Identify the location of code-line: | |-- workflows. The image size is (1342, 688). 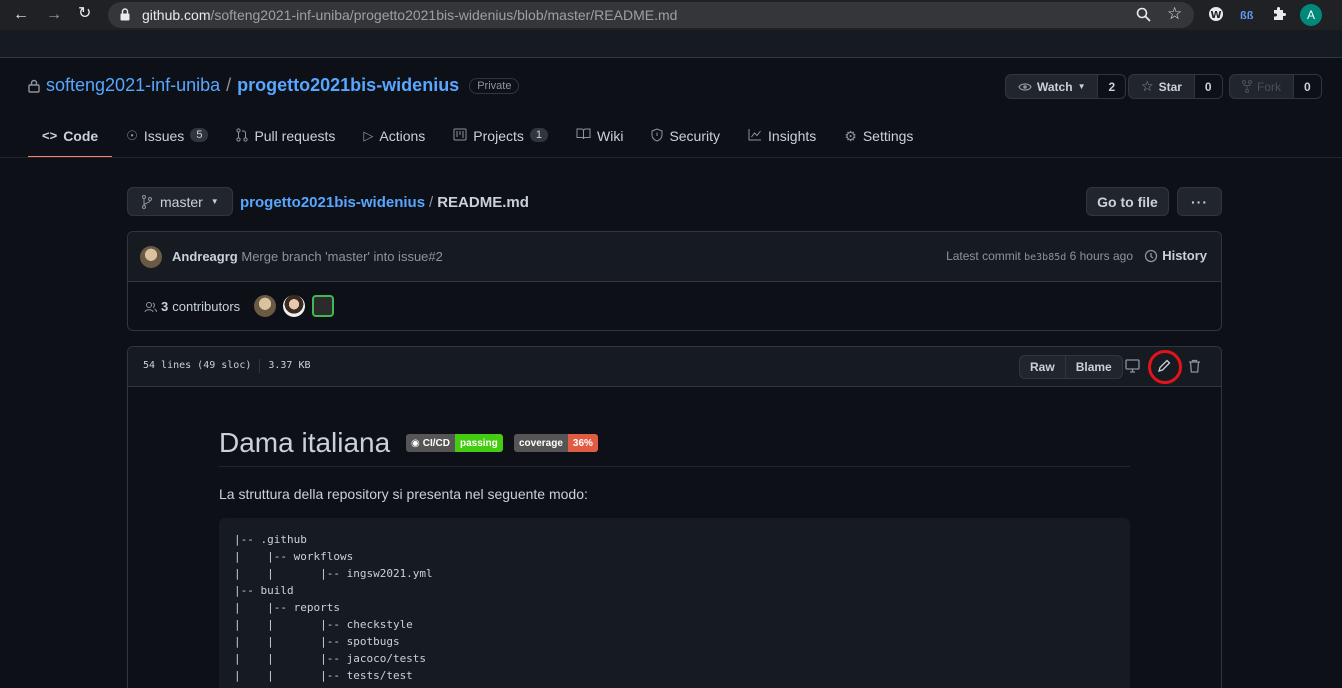
(294, 556).